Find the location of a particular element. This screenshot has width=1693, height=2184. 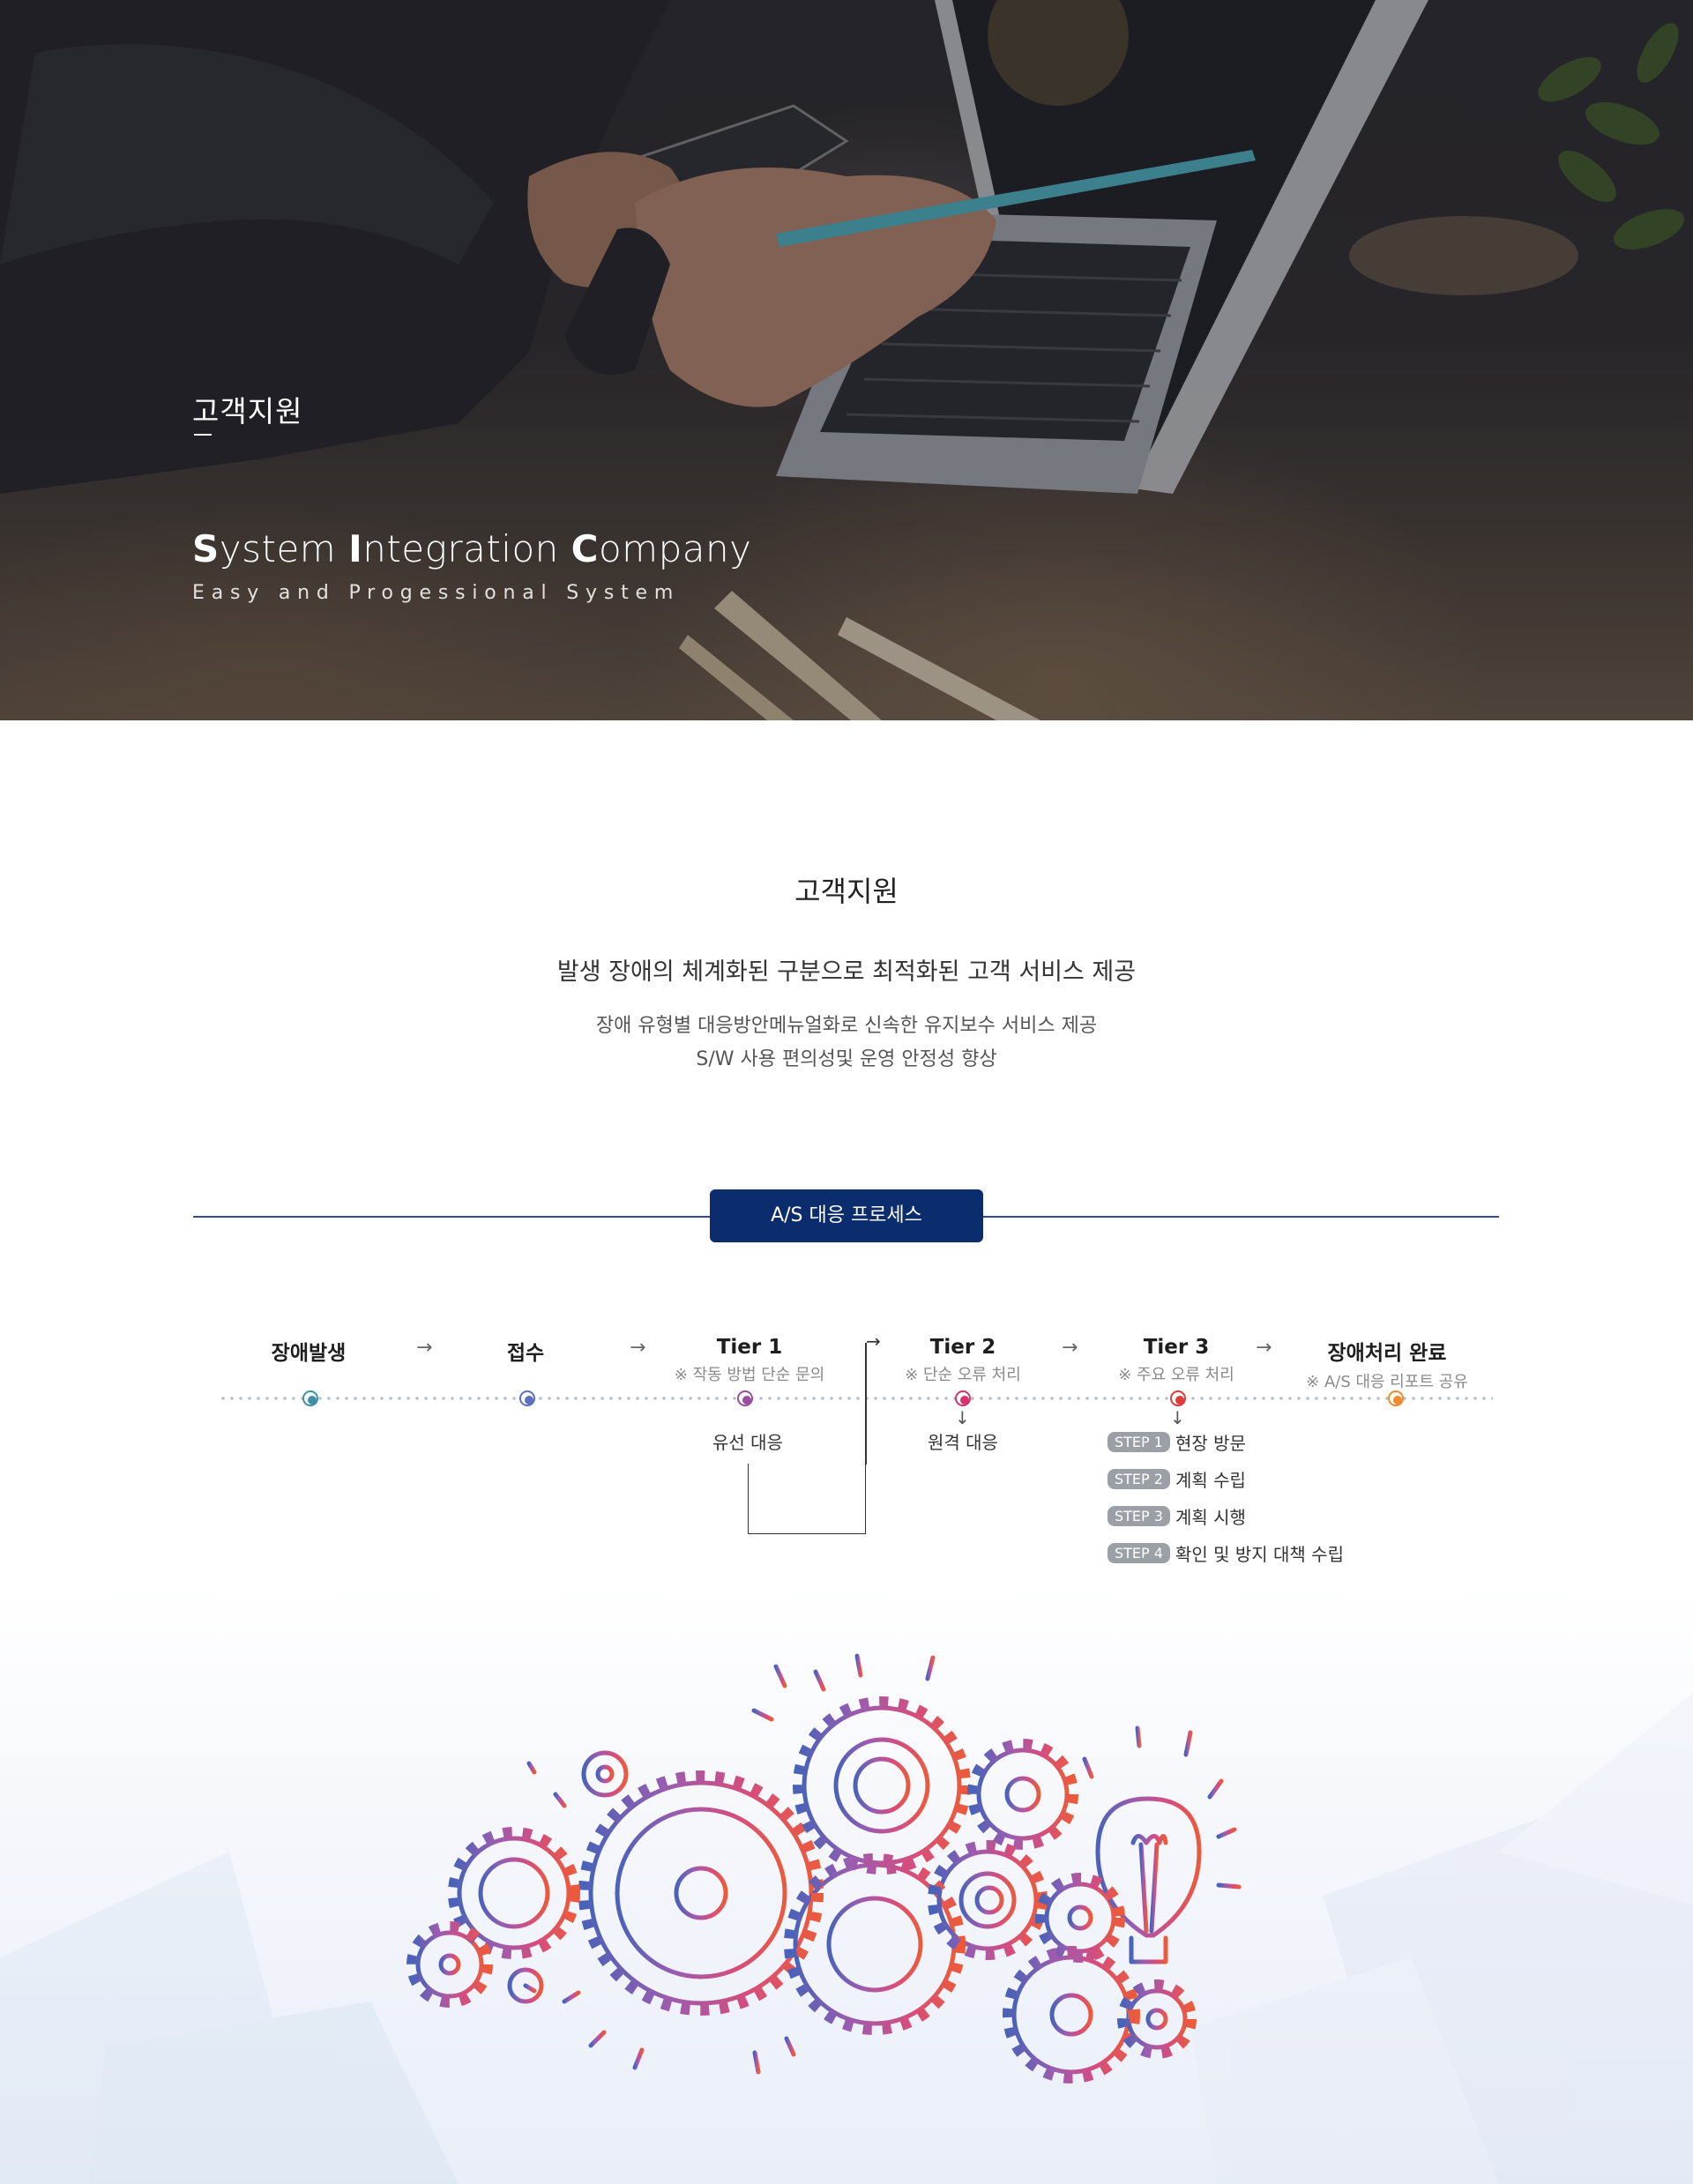

tier2-action-label: 원격 대응 is located at coordinates (963, 1442).